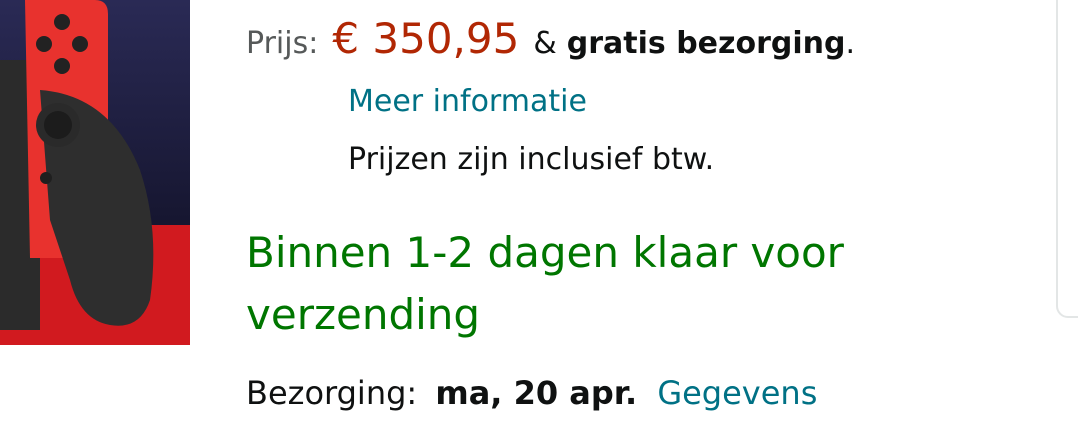 This screenshot has height=443, width=1078. What do you see at coordinates (1067, 159) in the screenshot?
I see `side-card` at bounding box center [1067, 159].